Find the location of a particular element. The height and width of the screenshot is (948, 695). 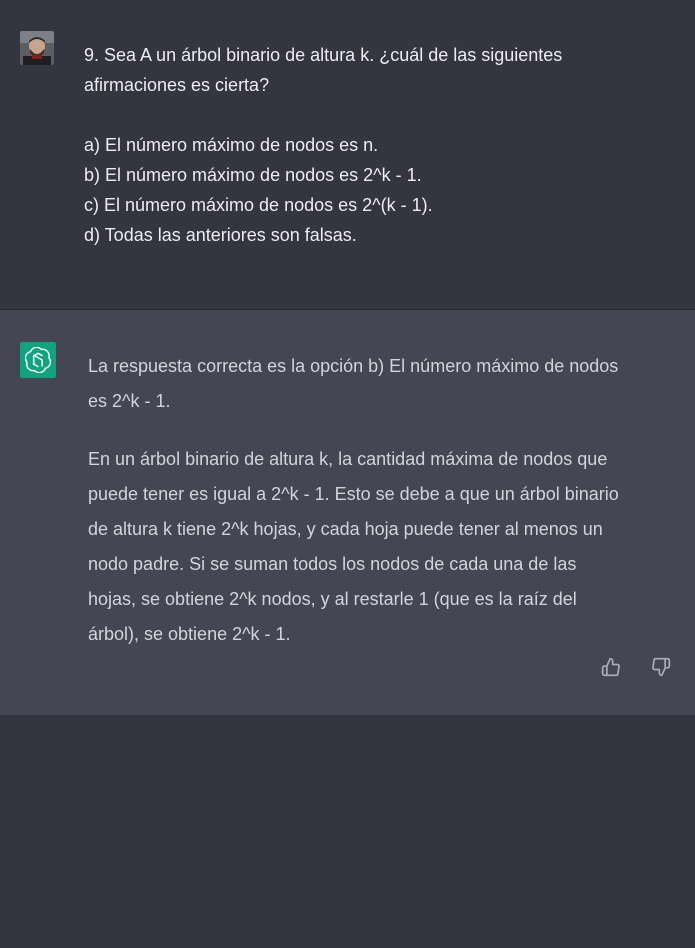

thumbs-down-button is located at coordinates (661, 667).